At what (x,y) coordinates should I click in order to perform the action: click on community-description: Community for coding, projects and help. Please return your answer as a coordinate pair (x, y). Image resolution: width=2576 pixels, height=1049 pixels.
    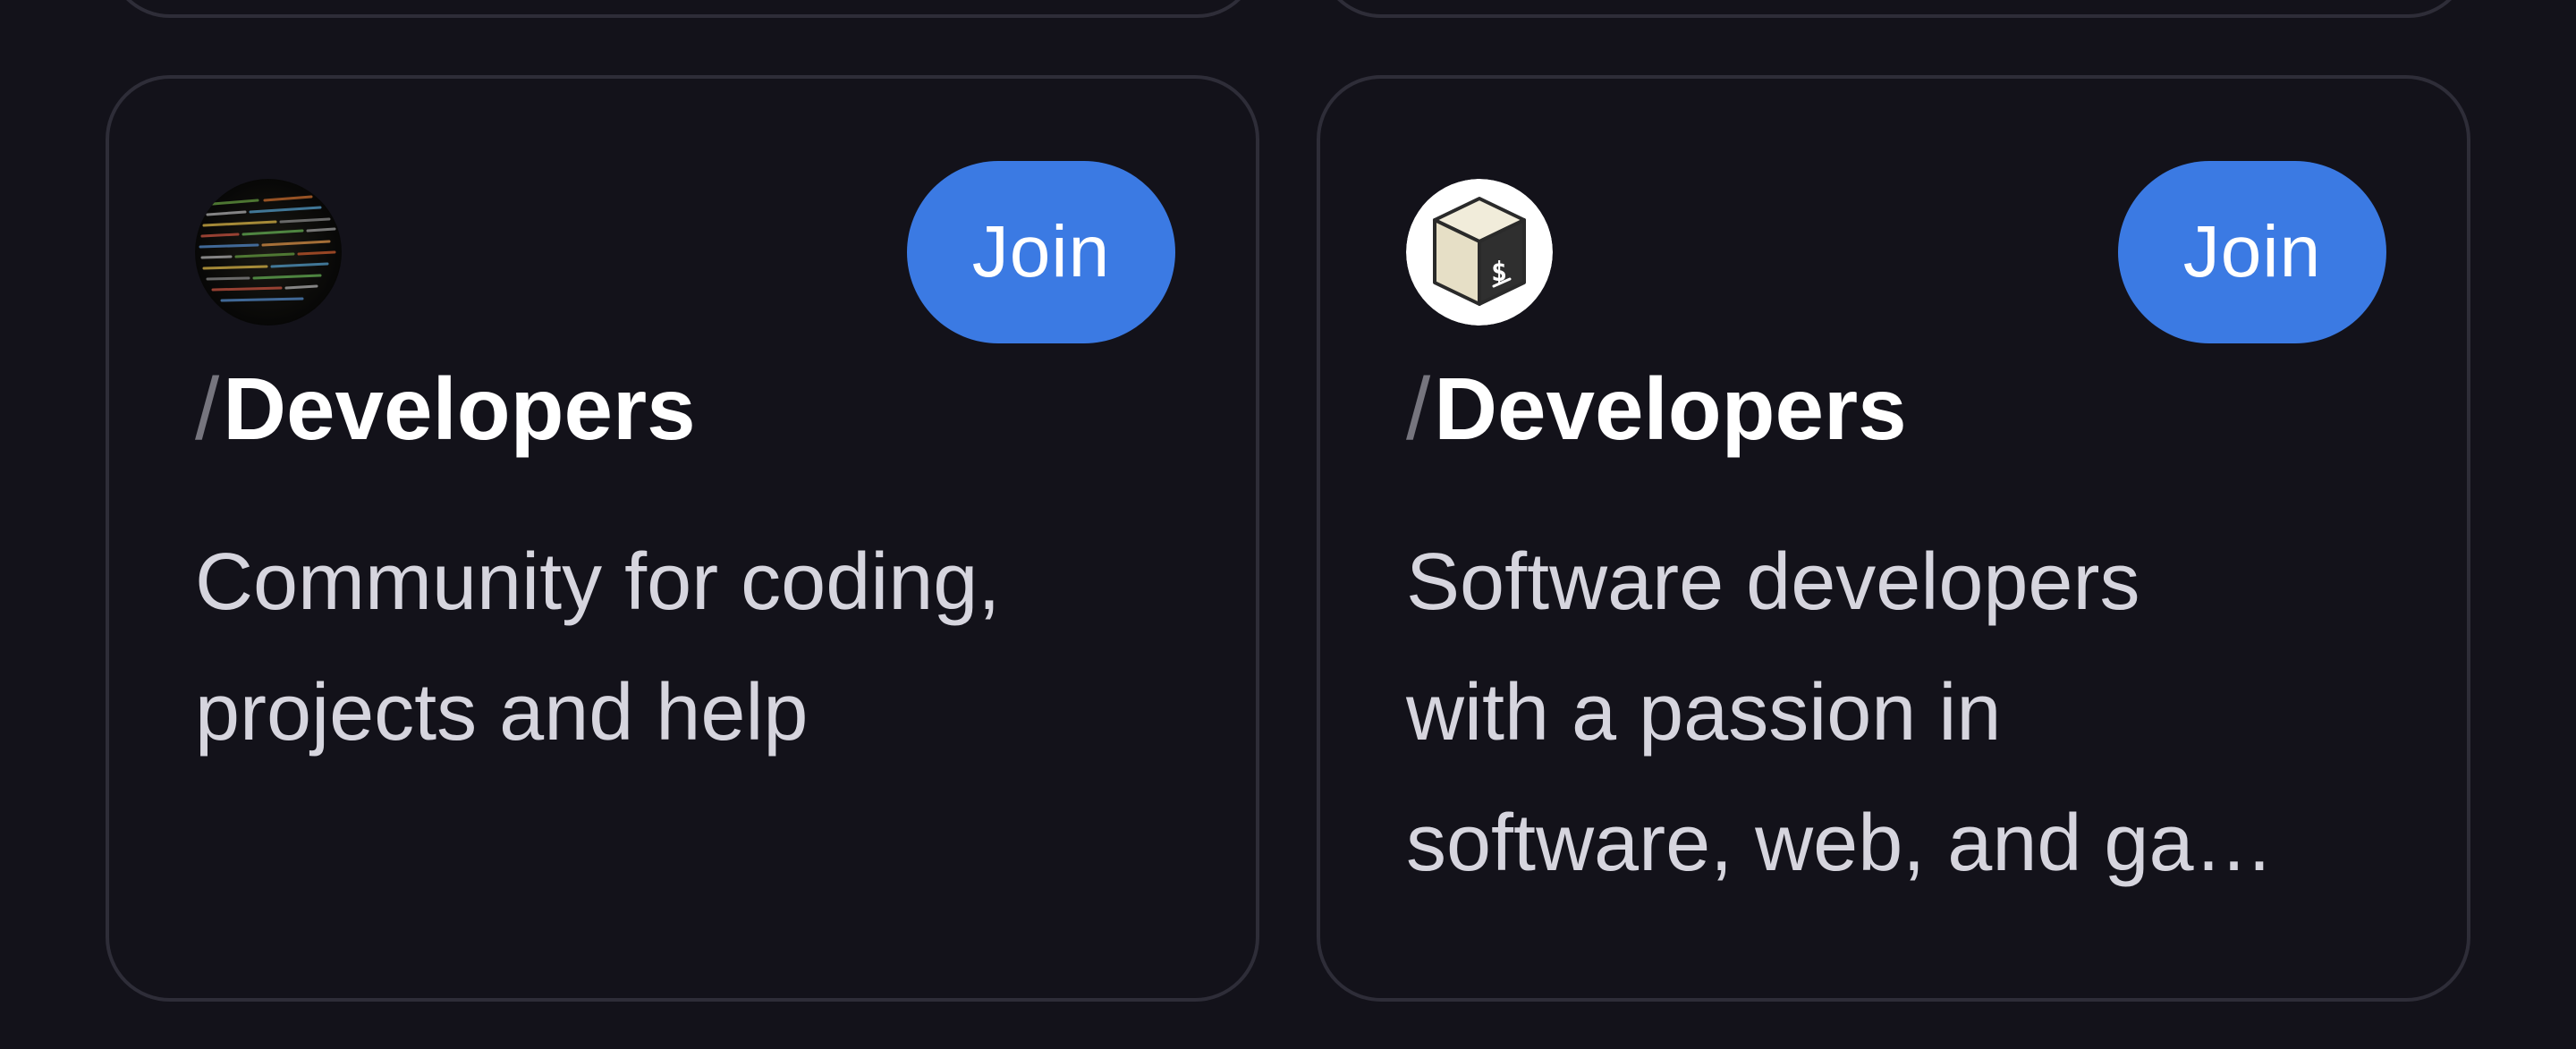
    Looking at the image, I should click on (696, 647).